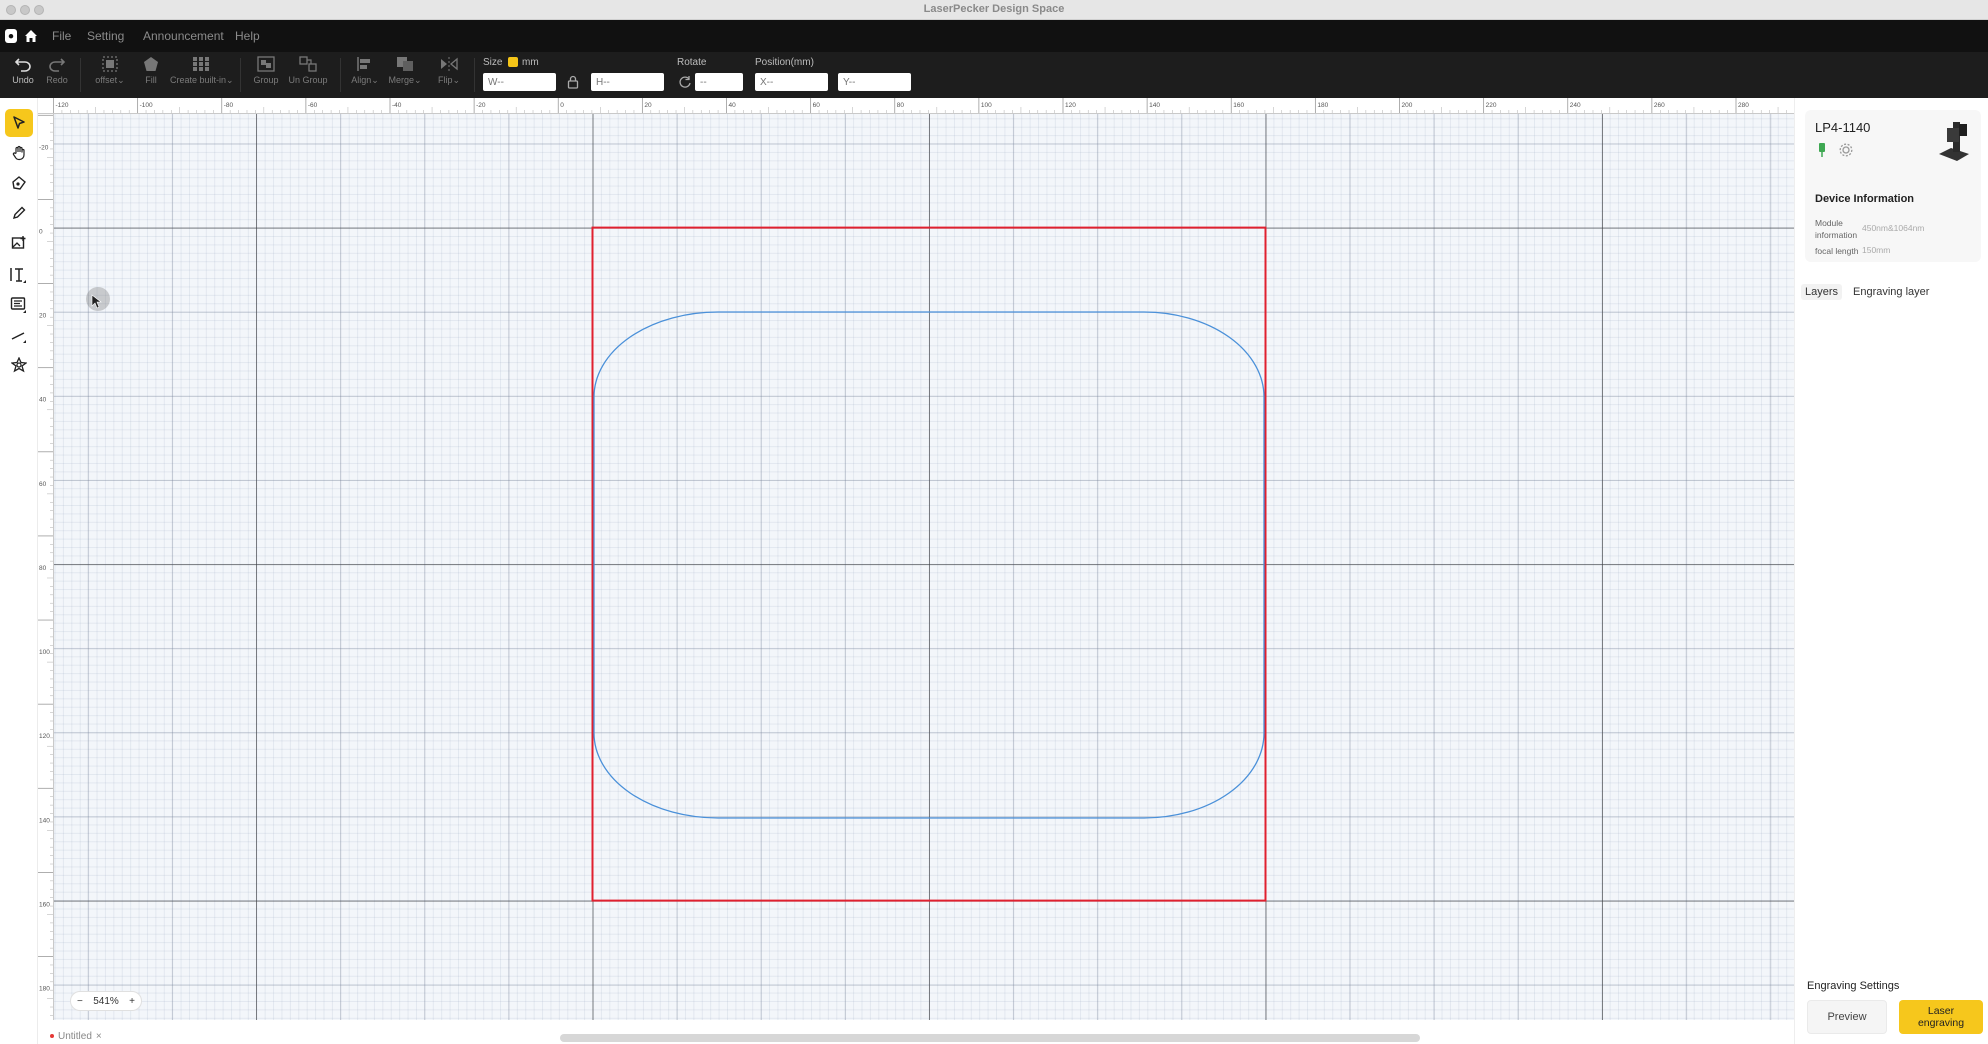 This screenshot has width=1988, height=1044. Describe the element at coordinates (1070, 105) in the screenshot. I see `ruler-label: 120` at that location.